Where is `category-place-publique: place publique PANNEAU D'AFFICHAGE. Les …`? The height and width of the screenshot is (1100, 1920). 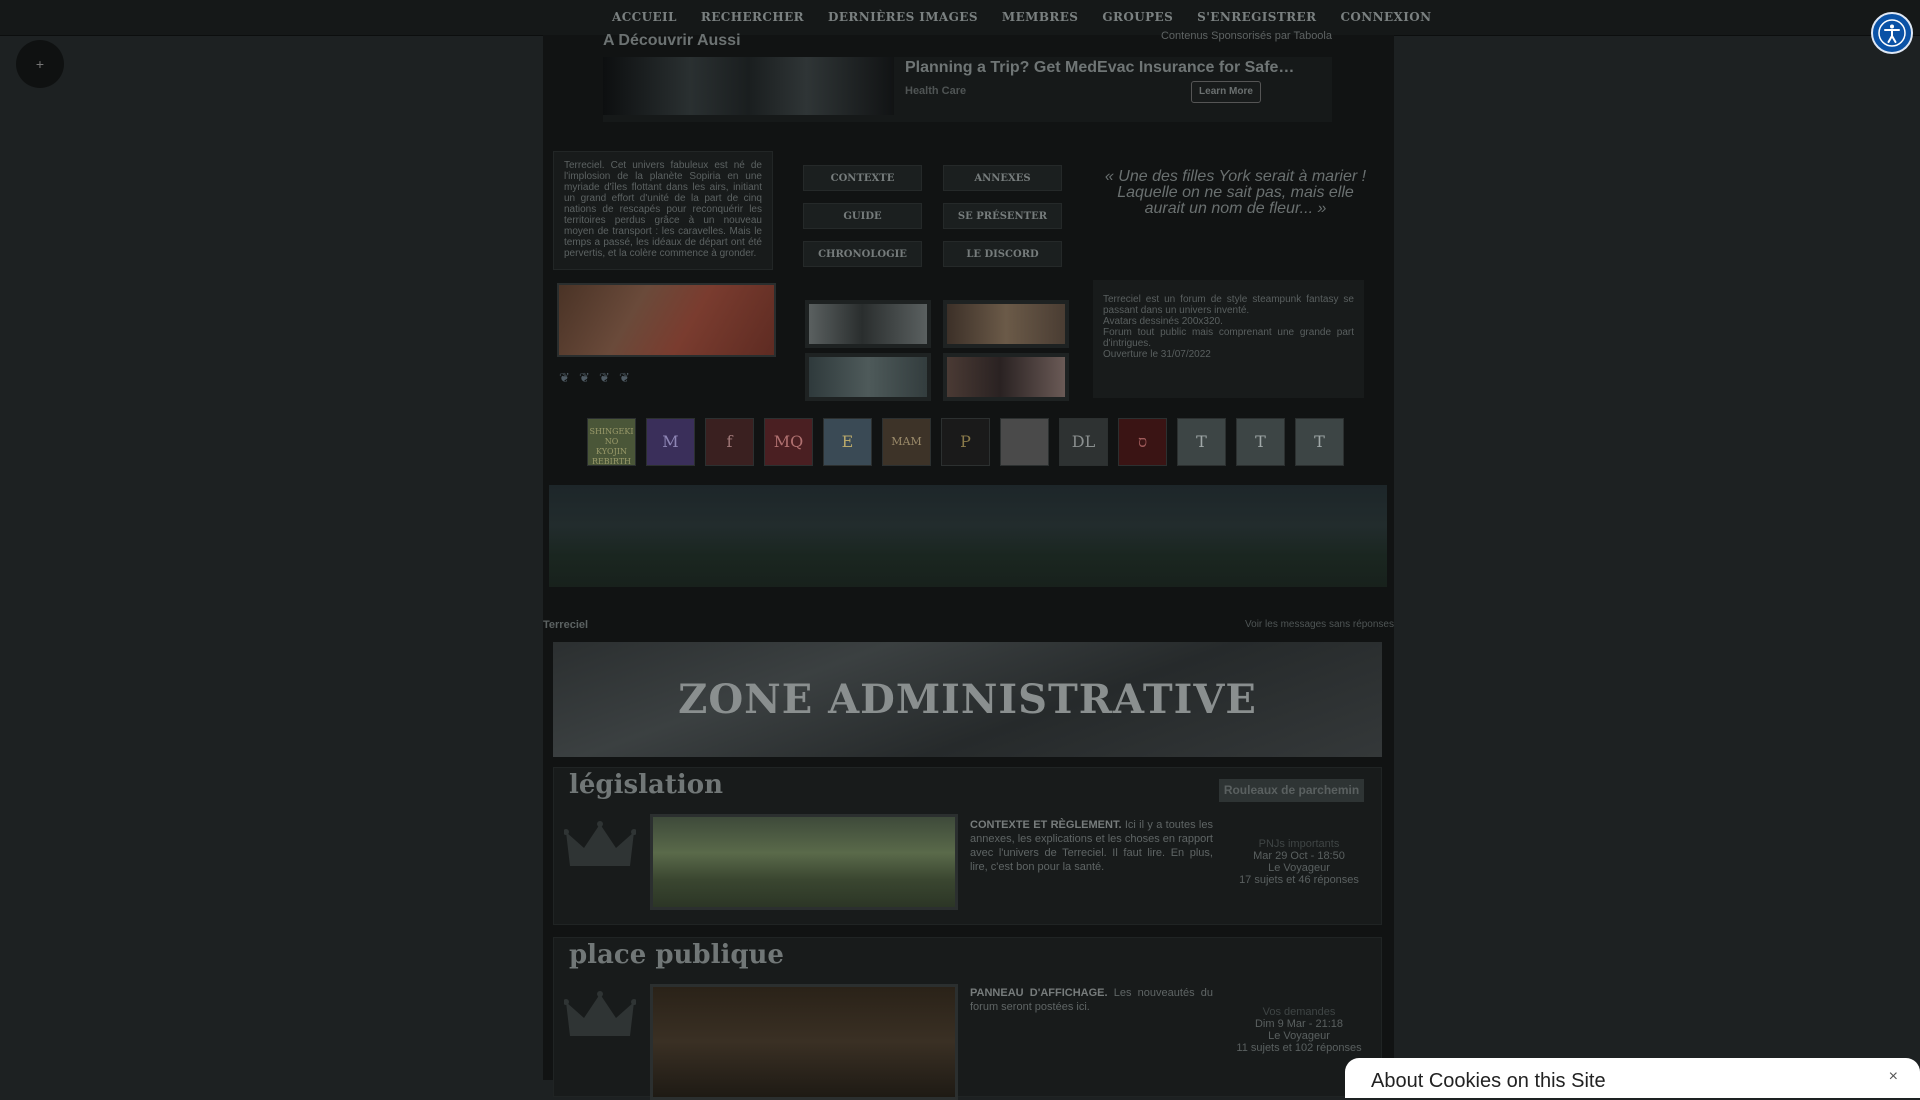
category-place-publique: place publique PANNEAU D'AFFICHAGE. Les … is located at coordinates (967, 1018).